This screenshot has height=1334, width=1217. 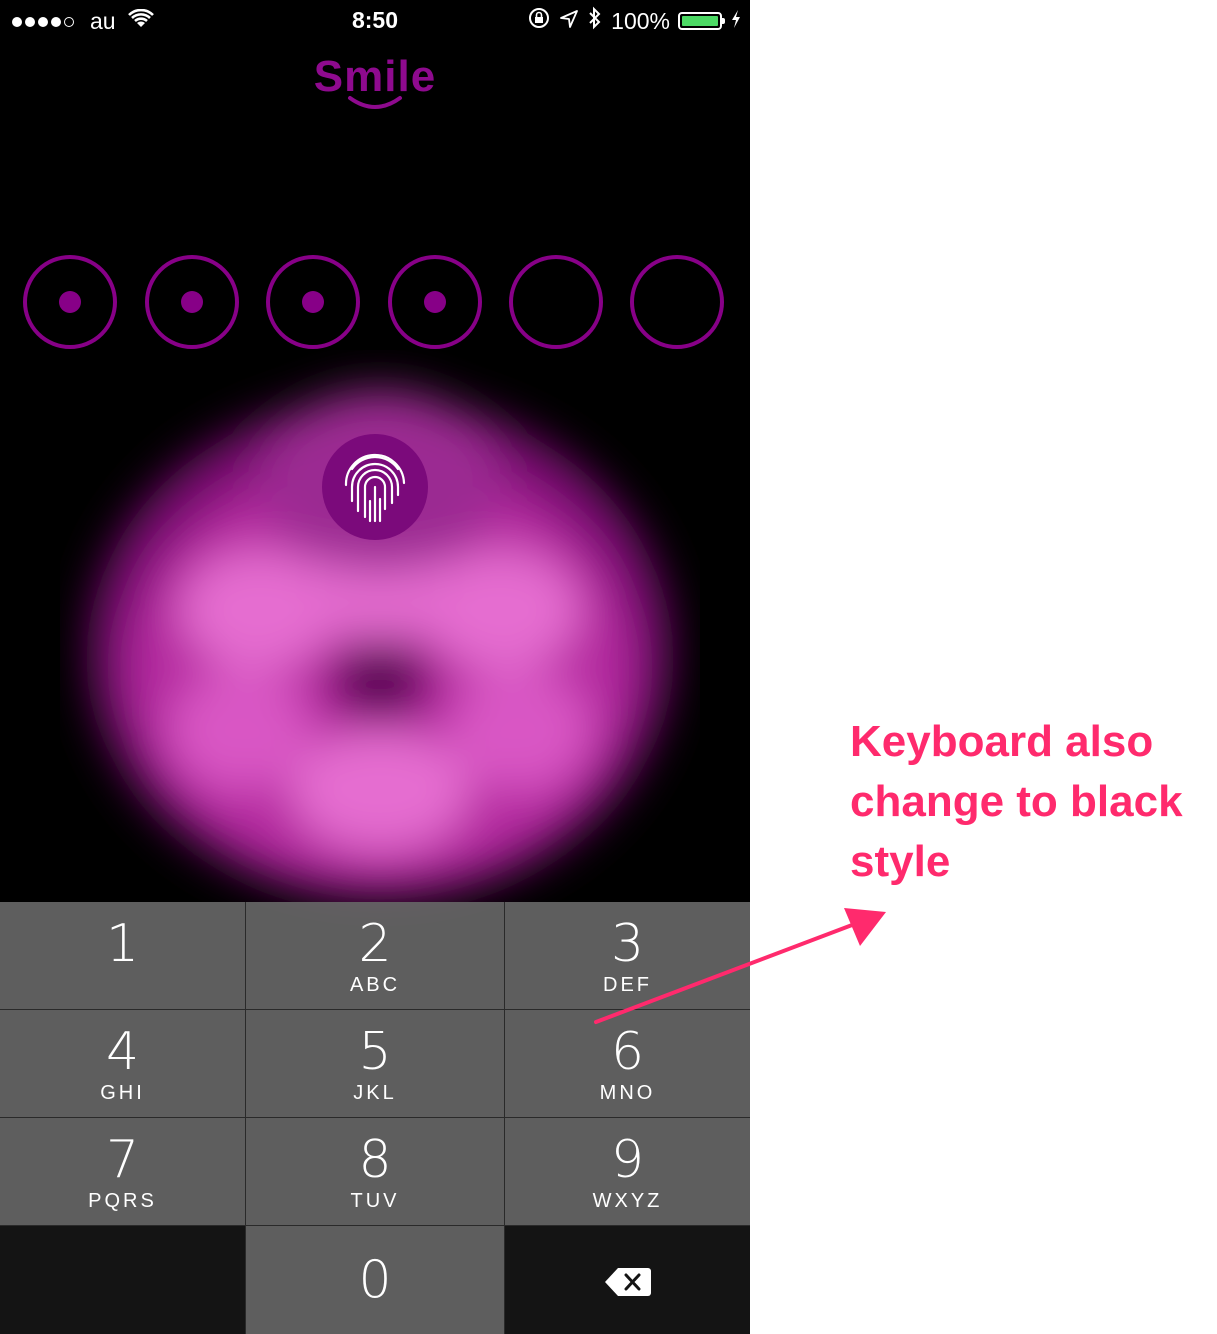 I want to click on key-number: 1, so click(x=122, y=944).